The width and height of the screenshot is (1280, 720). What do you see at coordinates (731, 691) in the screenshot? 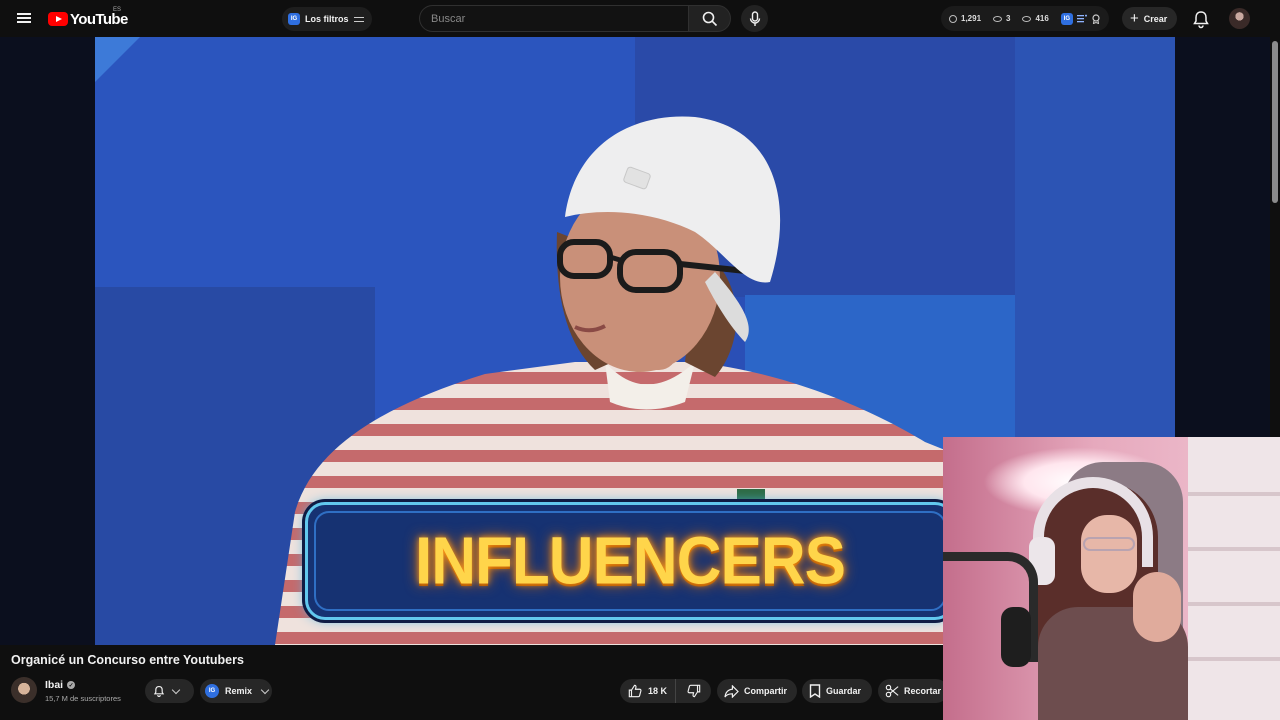
I see `share-icon` at bounding box center [731, 691].